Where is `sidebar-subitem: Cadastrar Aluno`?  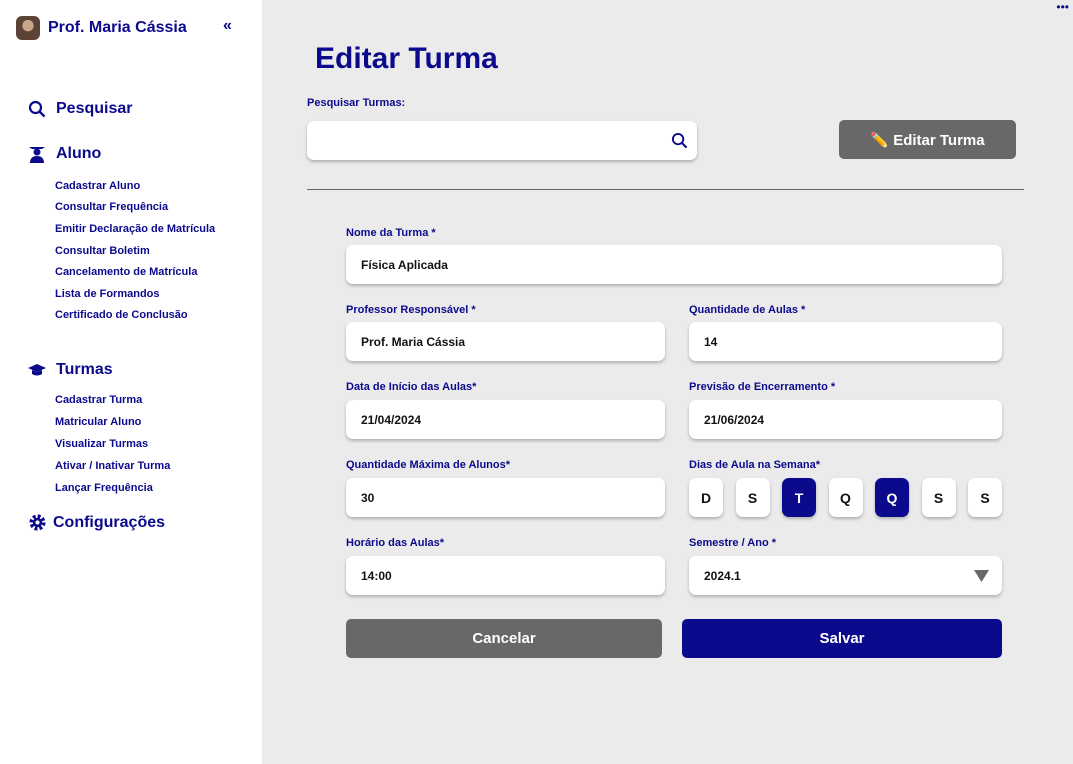 sidebar-subitem: Cadastrar Aluno is located at coordinates (97, 186).